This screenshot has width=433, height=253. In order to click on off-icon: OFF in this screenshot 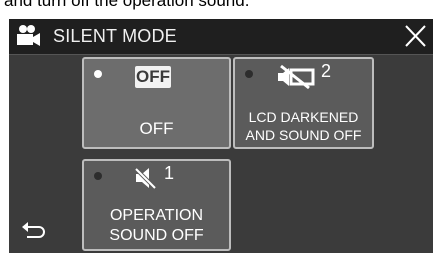, I will do `click(153, 77)`.